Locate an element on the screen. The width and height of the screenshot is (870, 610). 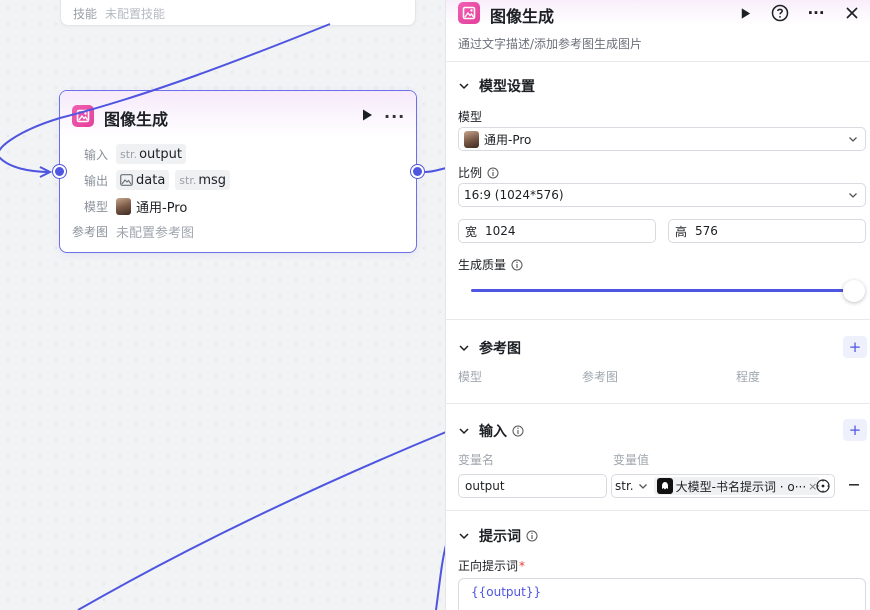
reference-value: 未配置参考图 is located at coordinates (155, 233).